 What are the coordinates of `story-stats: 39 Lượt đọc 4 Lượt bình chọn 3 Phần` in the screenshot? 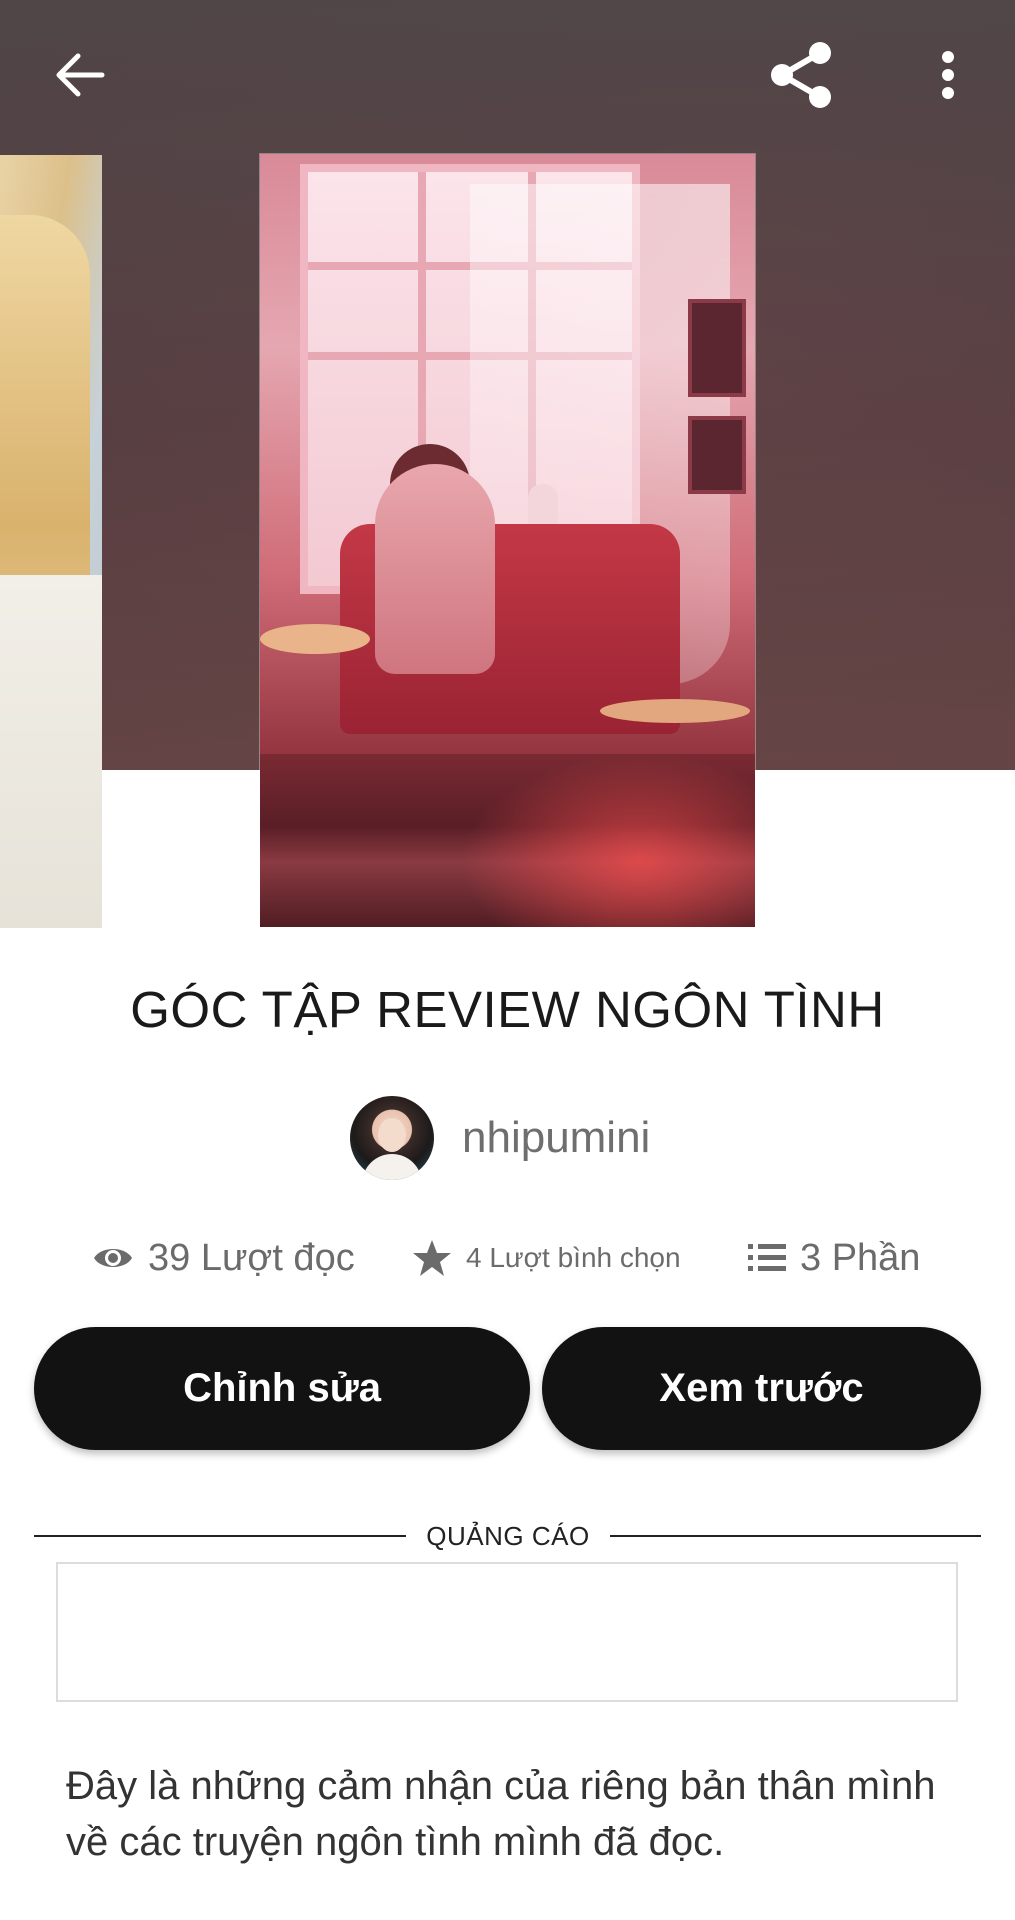 It's located at (507, 1258).